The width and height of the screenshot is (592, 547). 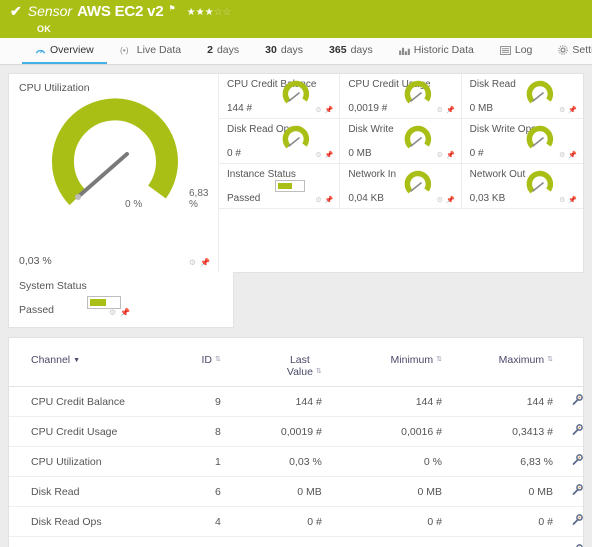 What do you see at coordinates (86, 491) in the screenshot?
I see `cell-channel: Disk Read` at bounding box center [86, 491].